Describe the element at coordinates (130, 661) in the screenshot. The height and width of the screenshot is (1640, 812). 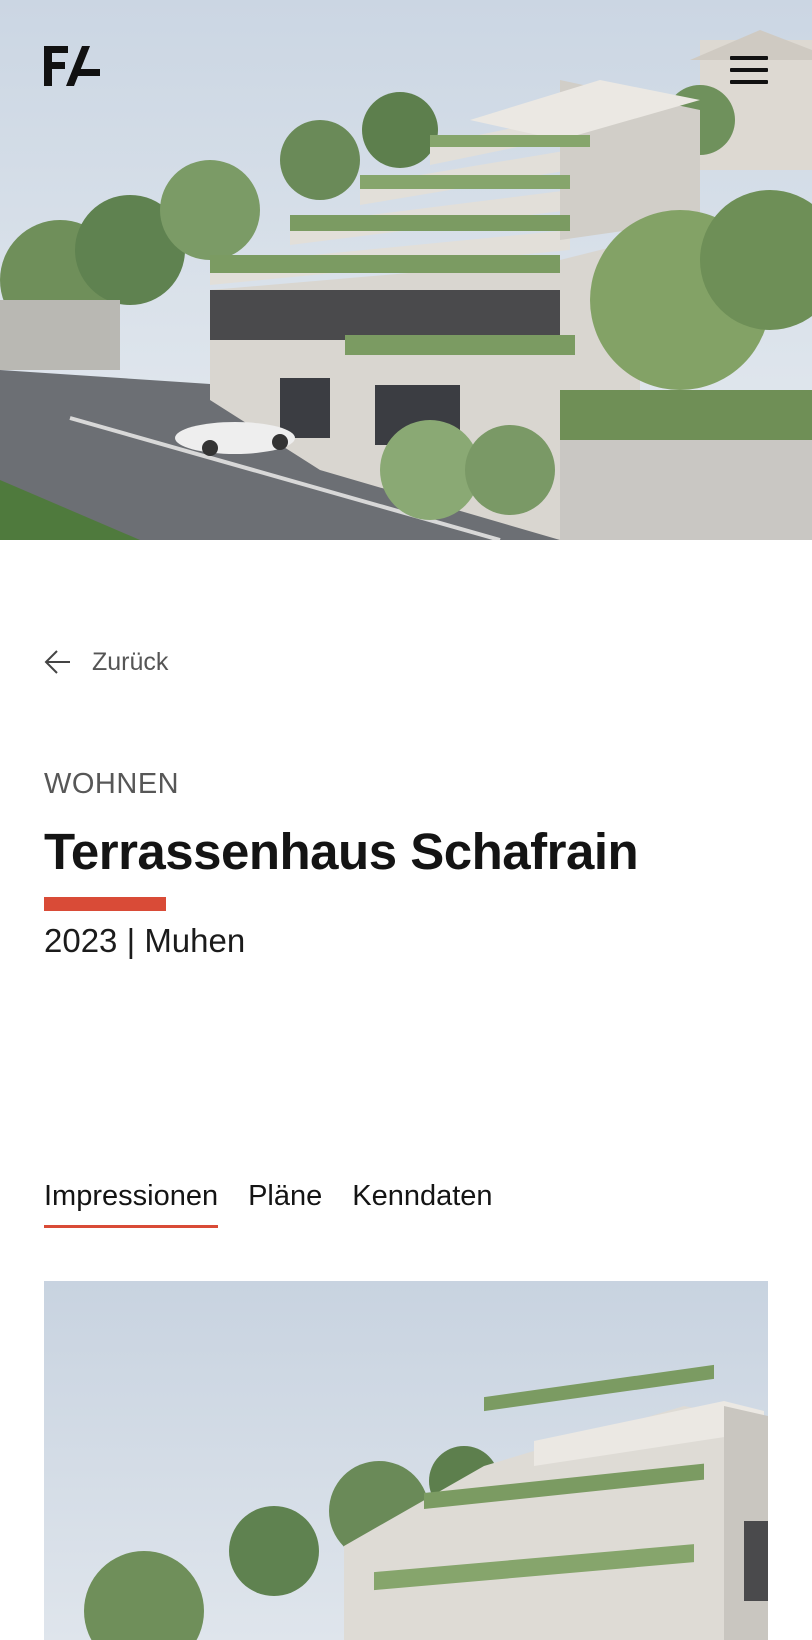
I see `back-label: Zurück` at that location.